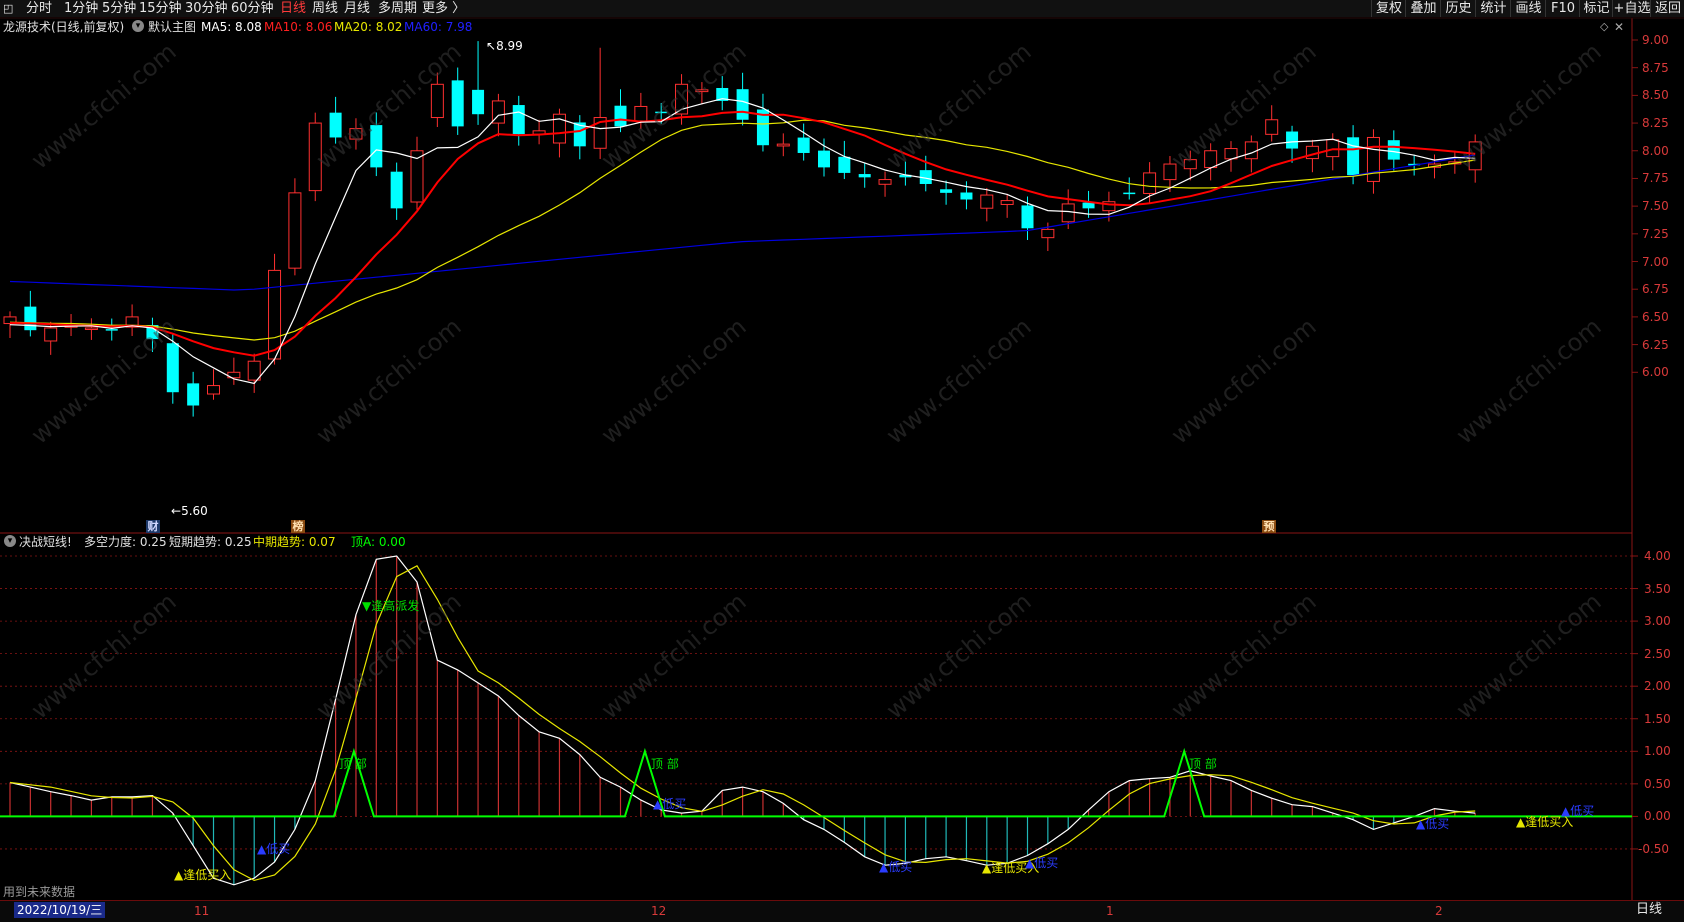 This screenshot has height=922, width=1684. Describe the element at coordinates (1528, 8) in the screenshot. I see `toolbar-action-4: 画线` at that location.